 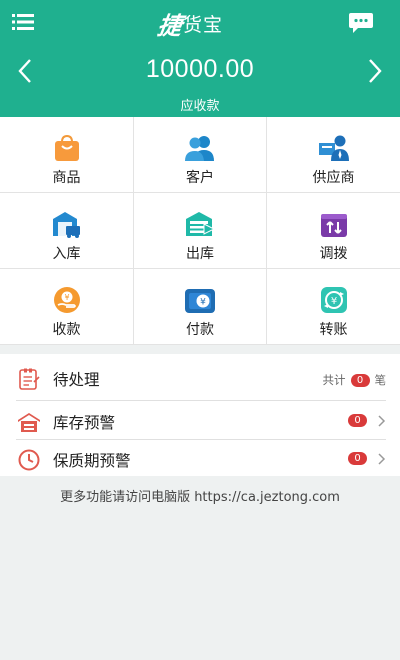 I want to click on grid-item-goods: 商品, so click(x=67, y=155).